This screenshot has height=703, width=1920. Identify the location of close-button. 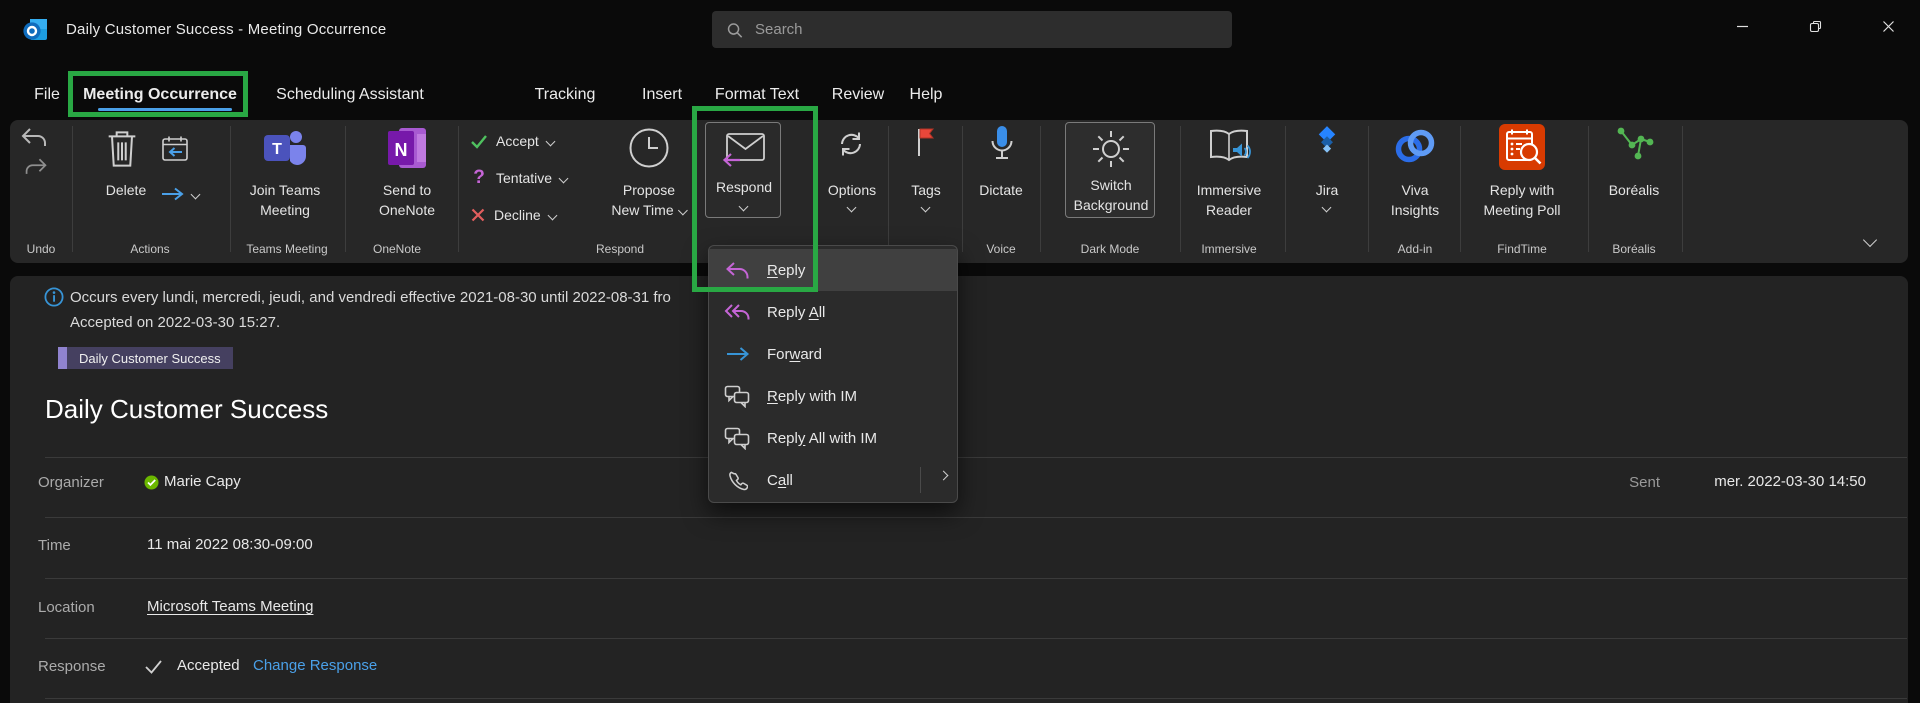
(1888, 26).